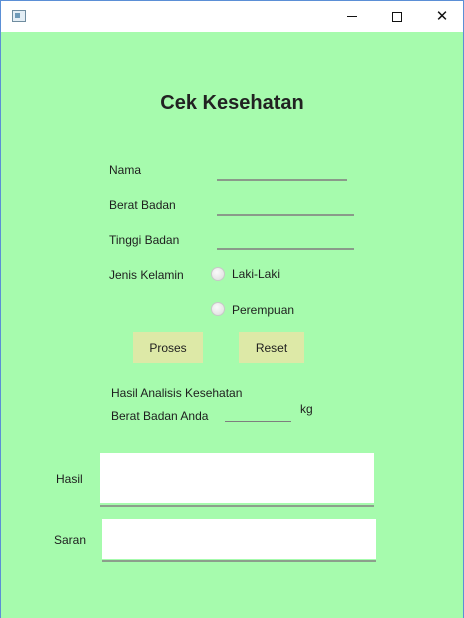  What do you see at coordinates (258, 421) in the screenshot?
I see `berat-badan-anda-underline` at bounding box center [258, 421].